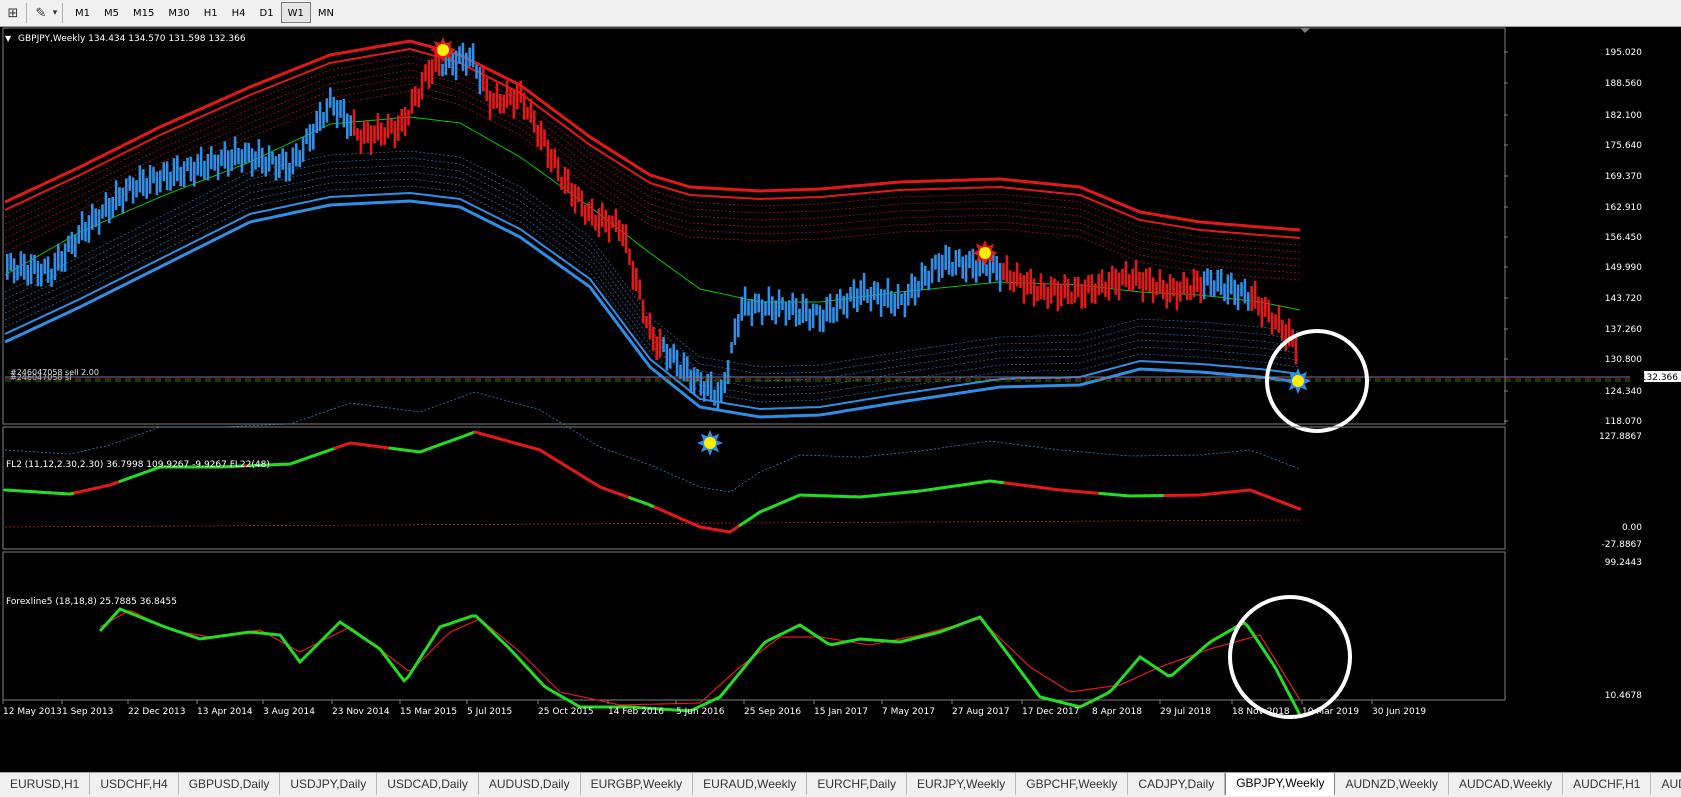 Image resolution: width=1681 pixels, height=797 pixels. What do you see at coordinates (239, 12) in the screenshot?
I see `timeframe-button-h4: H4` at bounding box center [239, 12].